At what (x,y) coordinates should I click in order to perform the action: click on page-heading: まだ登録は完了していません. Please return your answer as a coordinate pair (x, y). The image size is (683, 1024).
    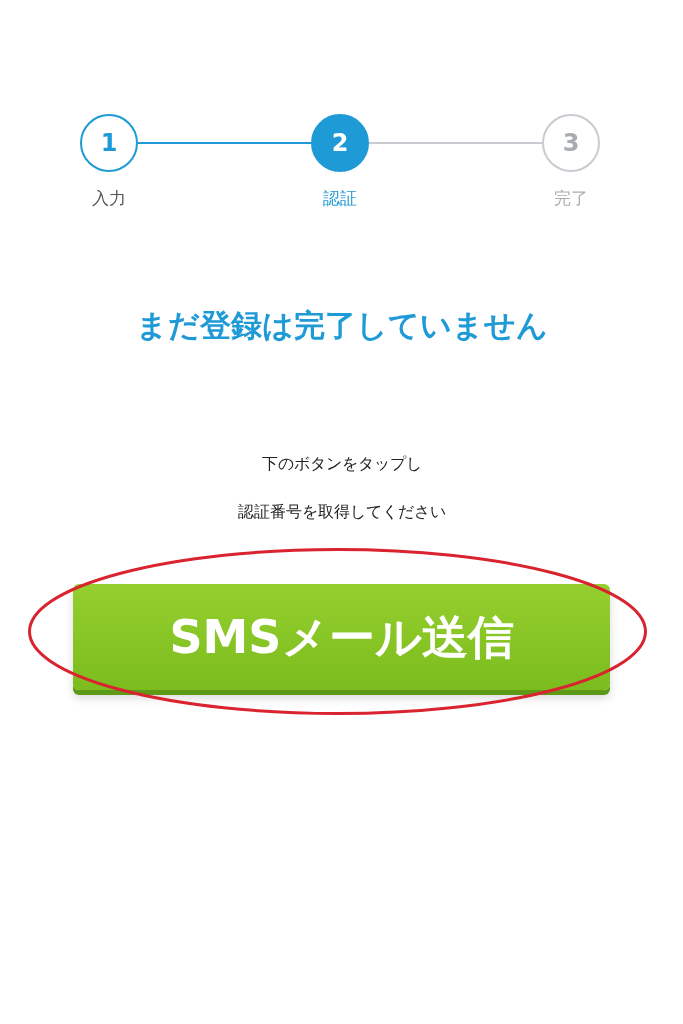
    Looking at the image, I should click on (341, 325).